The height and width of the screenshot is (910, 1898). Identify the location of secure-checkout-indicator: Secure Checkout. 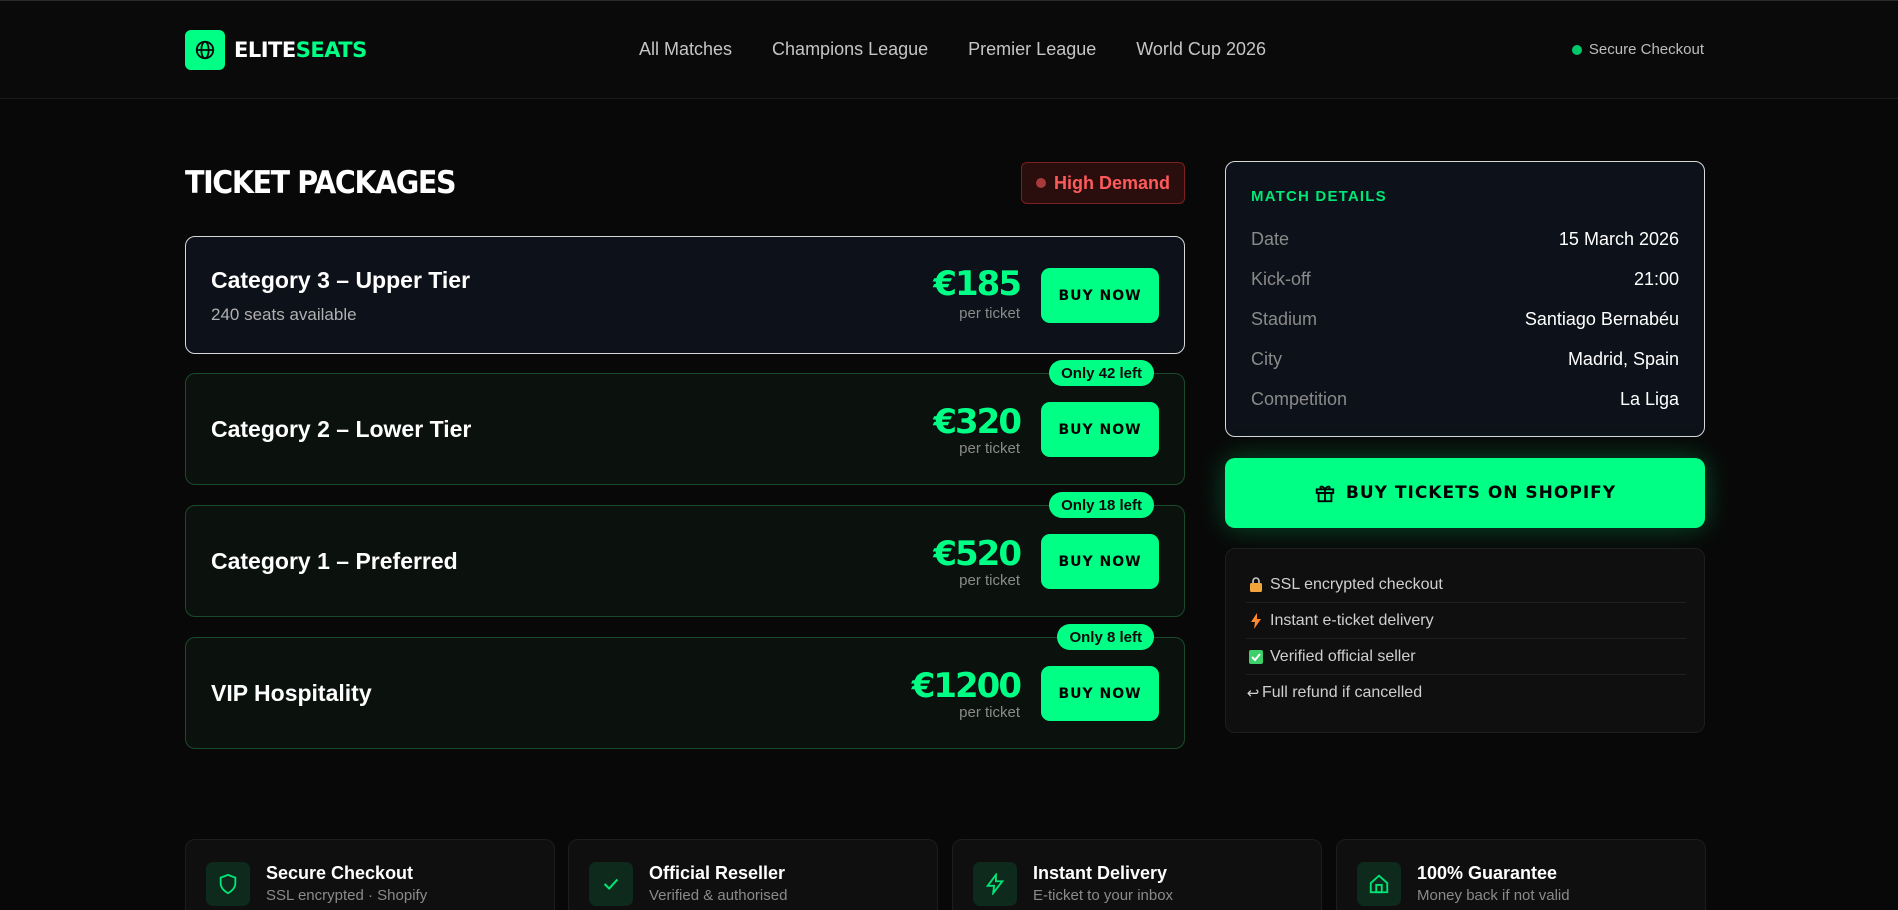
(1637, 49).